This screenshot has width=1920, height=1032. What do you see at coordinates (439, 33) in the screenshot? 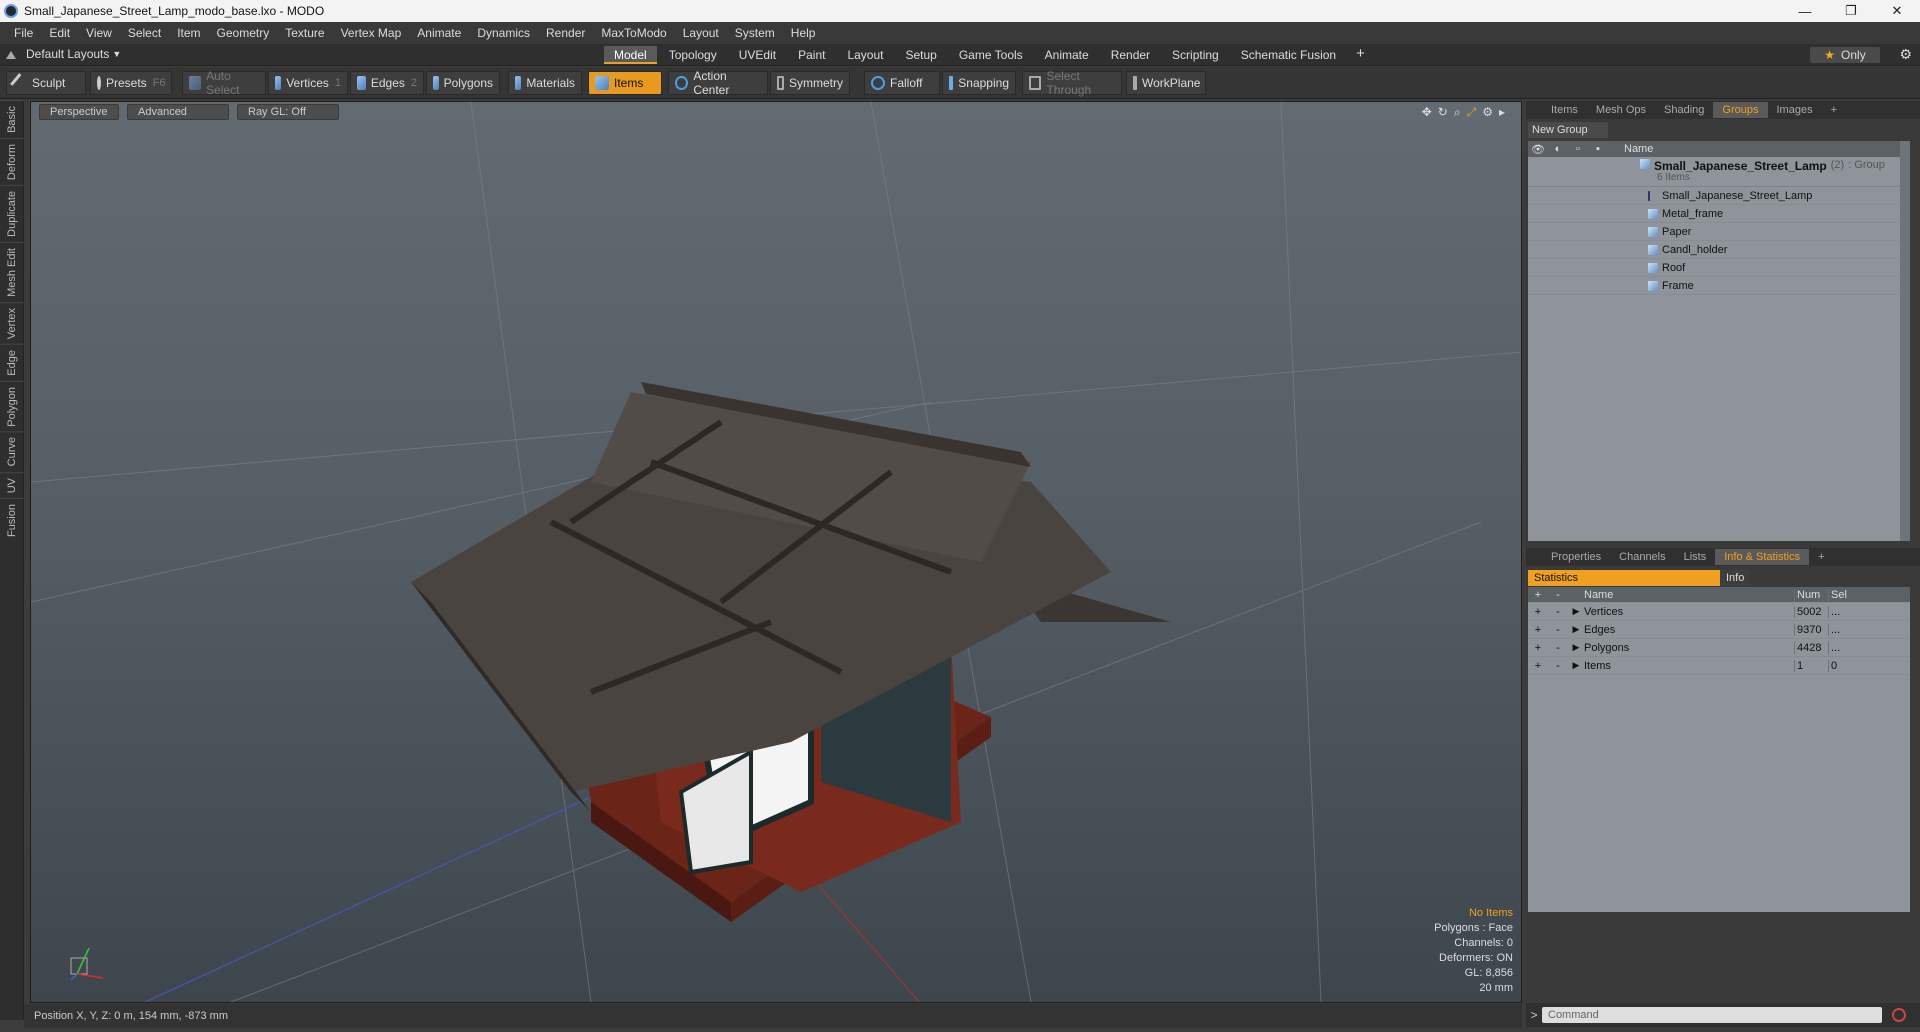
I see `menu-animate: Animate` at bounding box center [439, 33].